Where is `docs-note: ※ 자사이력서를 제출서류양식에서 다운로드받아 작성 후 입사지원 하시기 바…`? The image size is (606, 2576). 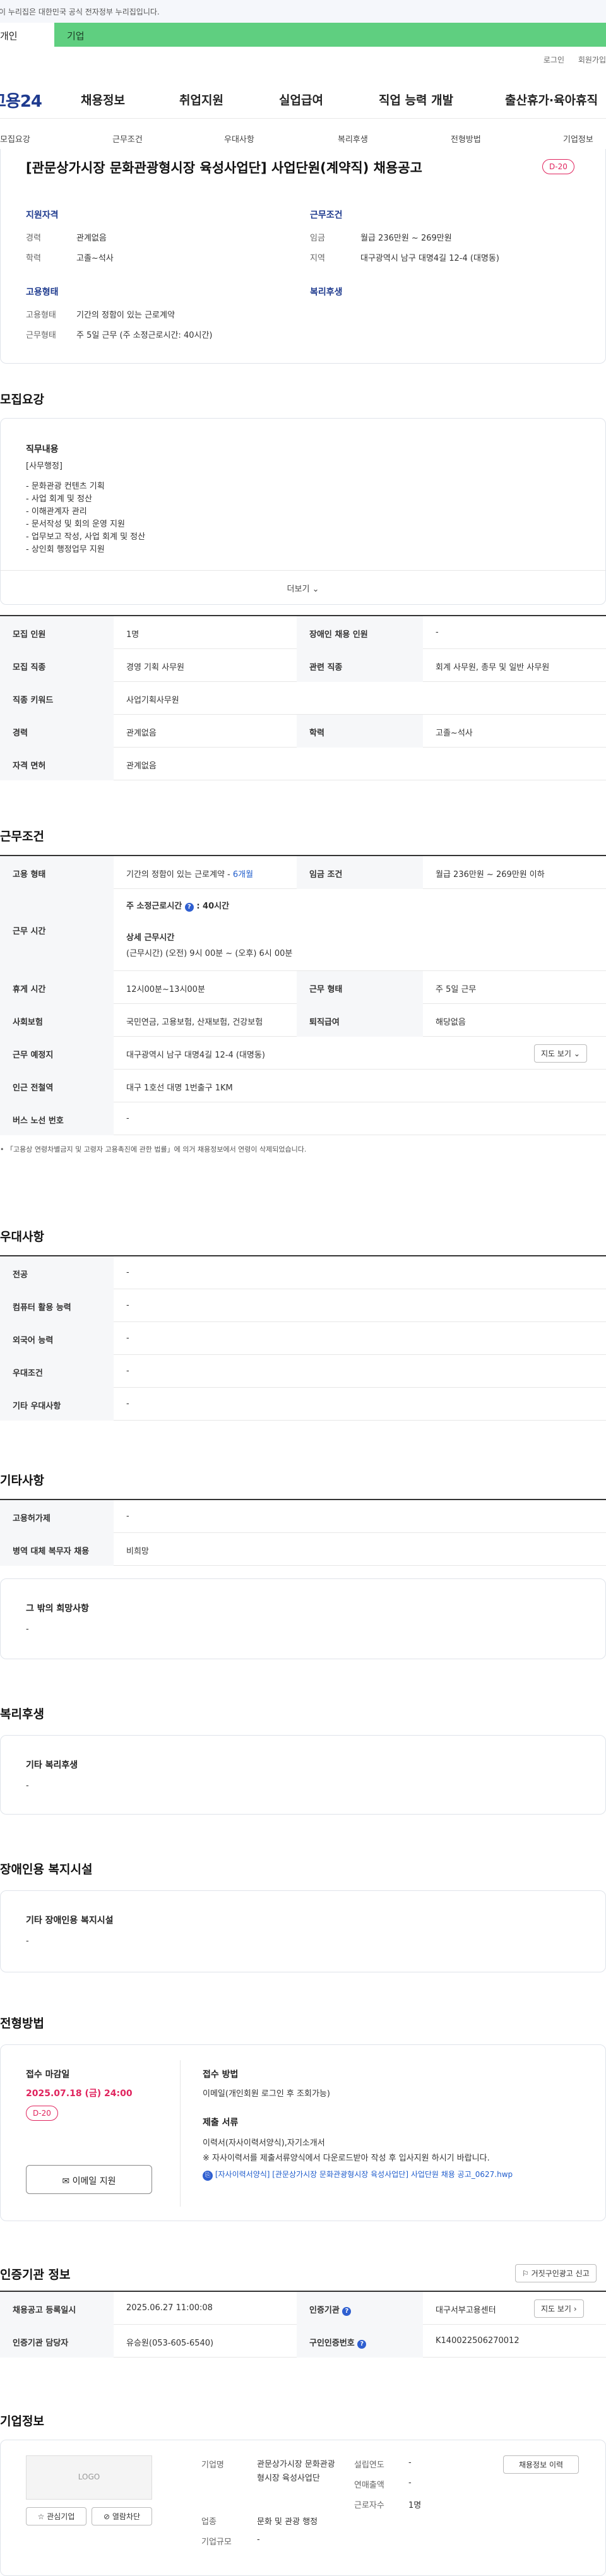
docs-note: ※ 자사이력서를 제출서류양식에서 다운로드받아 작성 후 입사지원 하시기 바… is located at coordinates (347, 2158).